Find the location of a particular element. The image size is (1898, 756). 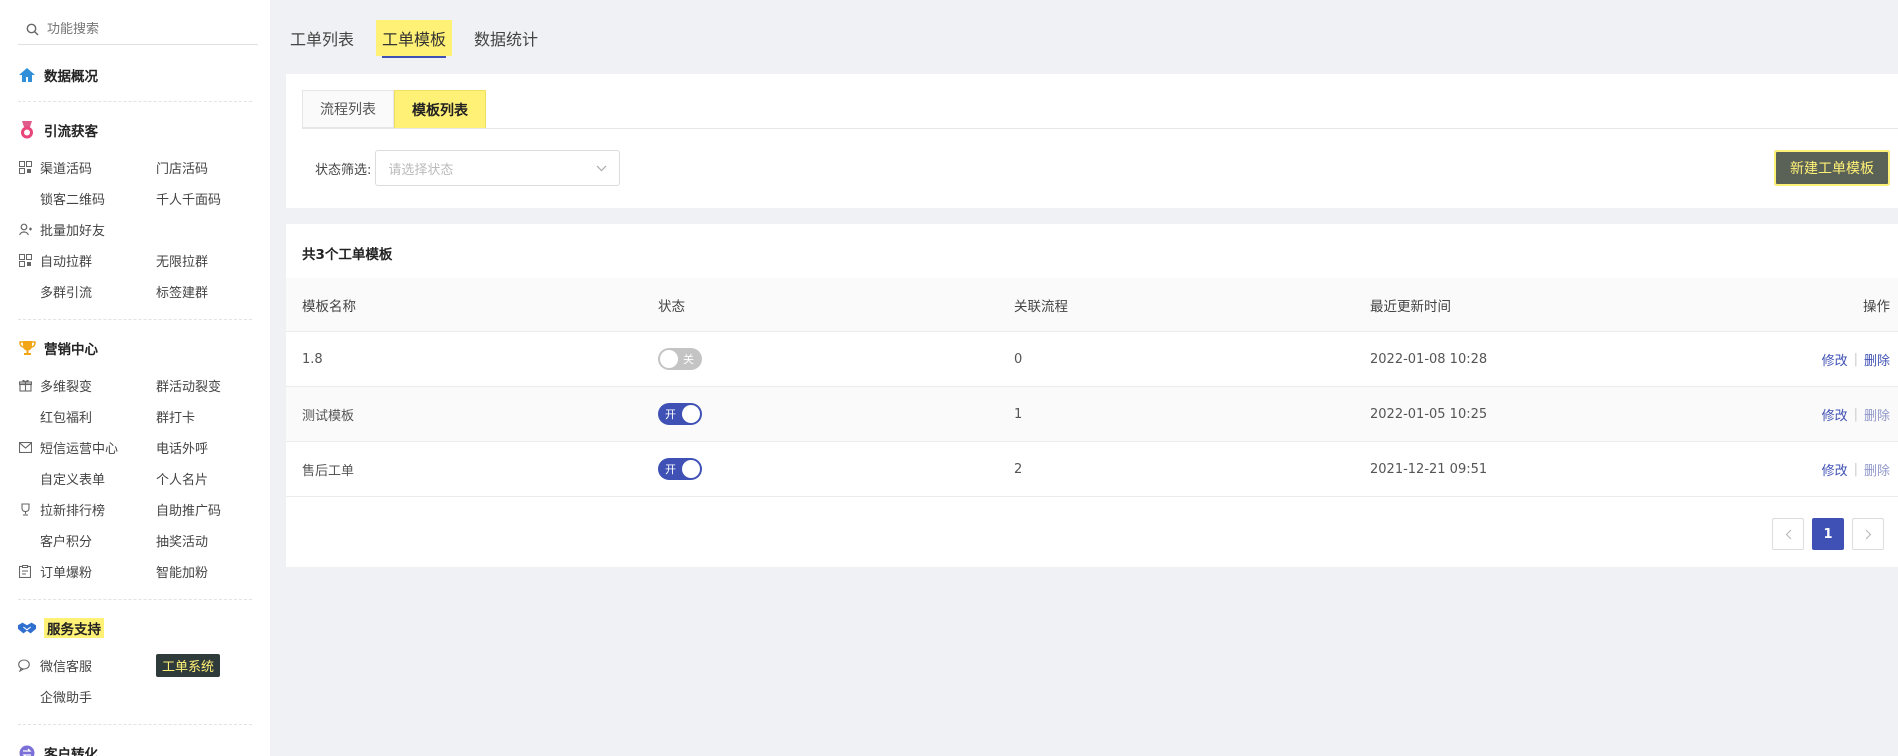

sidebar-item-label: 渠道活码 is located at coordinates (66, 169).